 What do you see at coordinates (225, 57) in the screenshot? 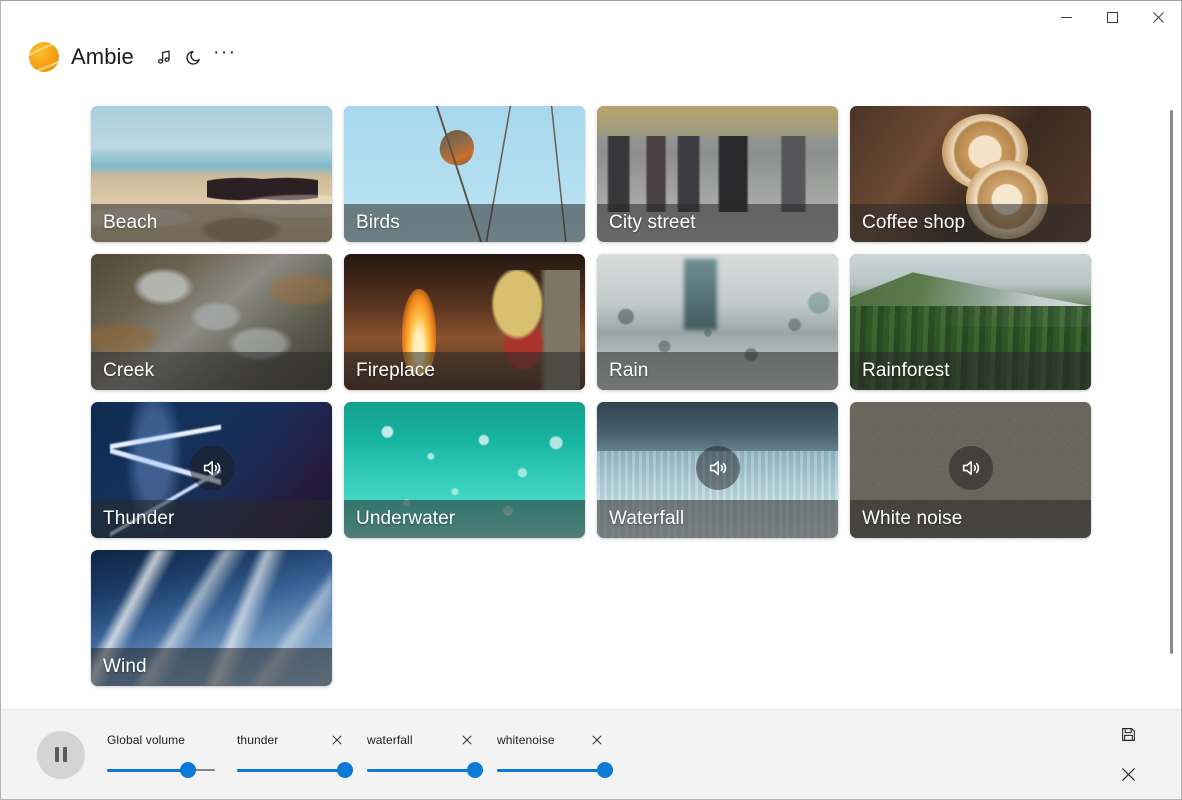
I see `more-ellipsis-icon: ···` at bounding box center [225, 57].